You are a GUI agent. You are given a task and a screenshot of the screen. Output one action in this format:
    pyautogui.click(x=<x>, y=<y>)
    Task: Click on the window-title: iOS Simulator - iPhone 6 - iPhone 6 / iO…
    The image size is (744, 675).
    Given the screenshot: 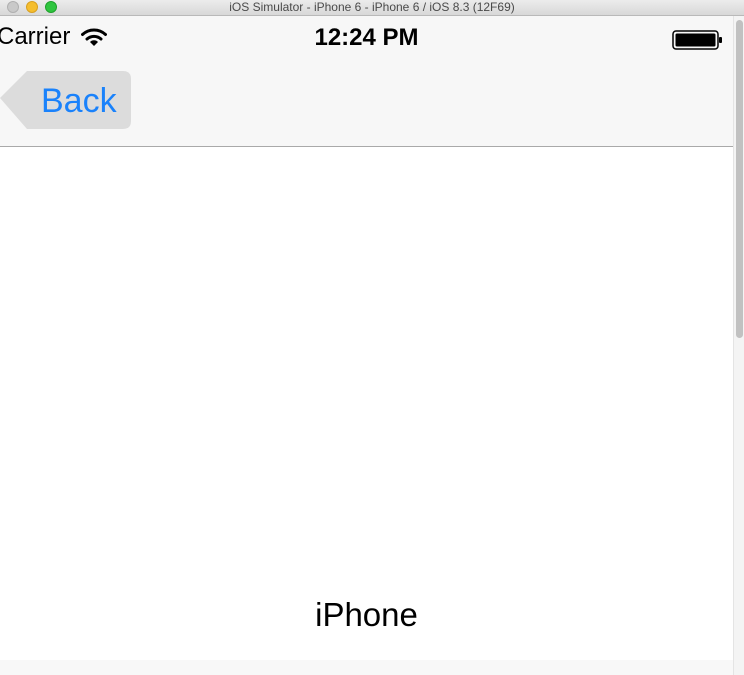 What is the action you would take?
    pyautogui.click(x=372, y=7)
    